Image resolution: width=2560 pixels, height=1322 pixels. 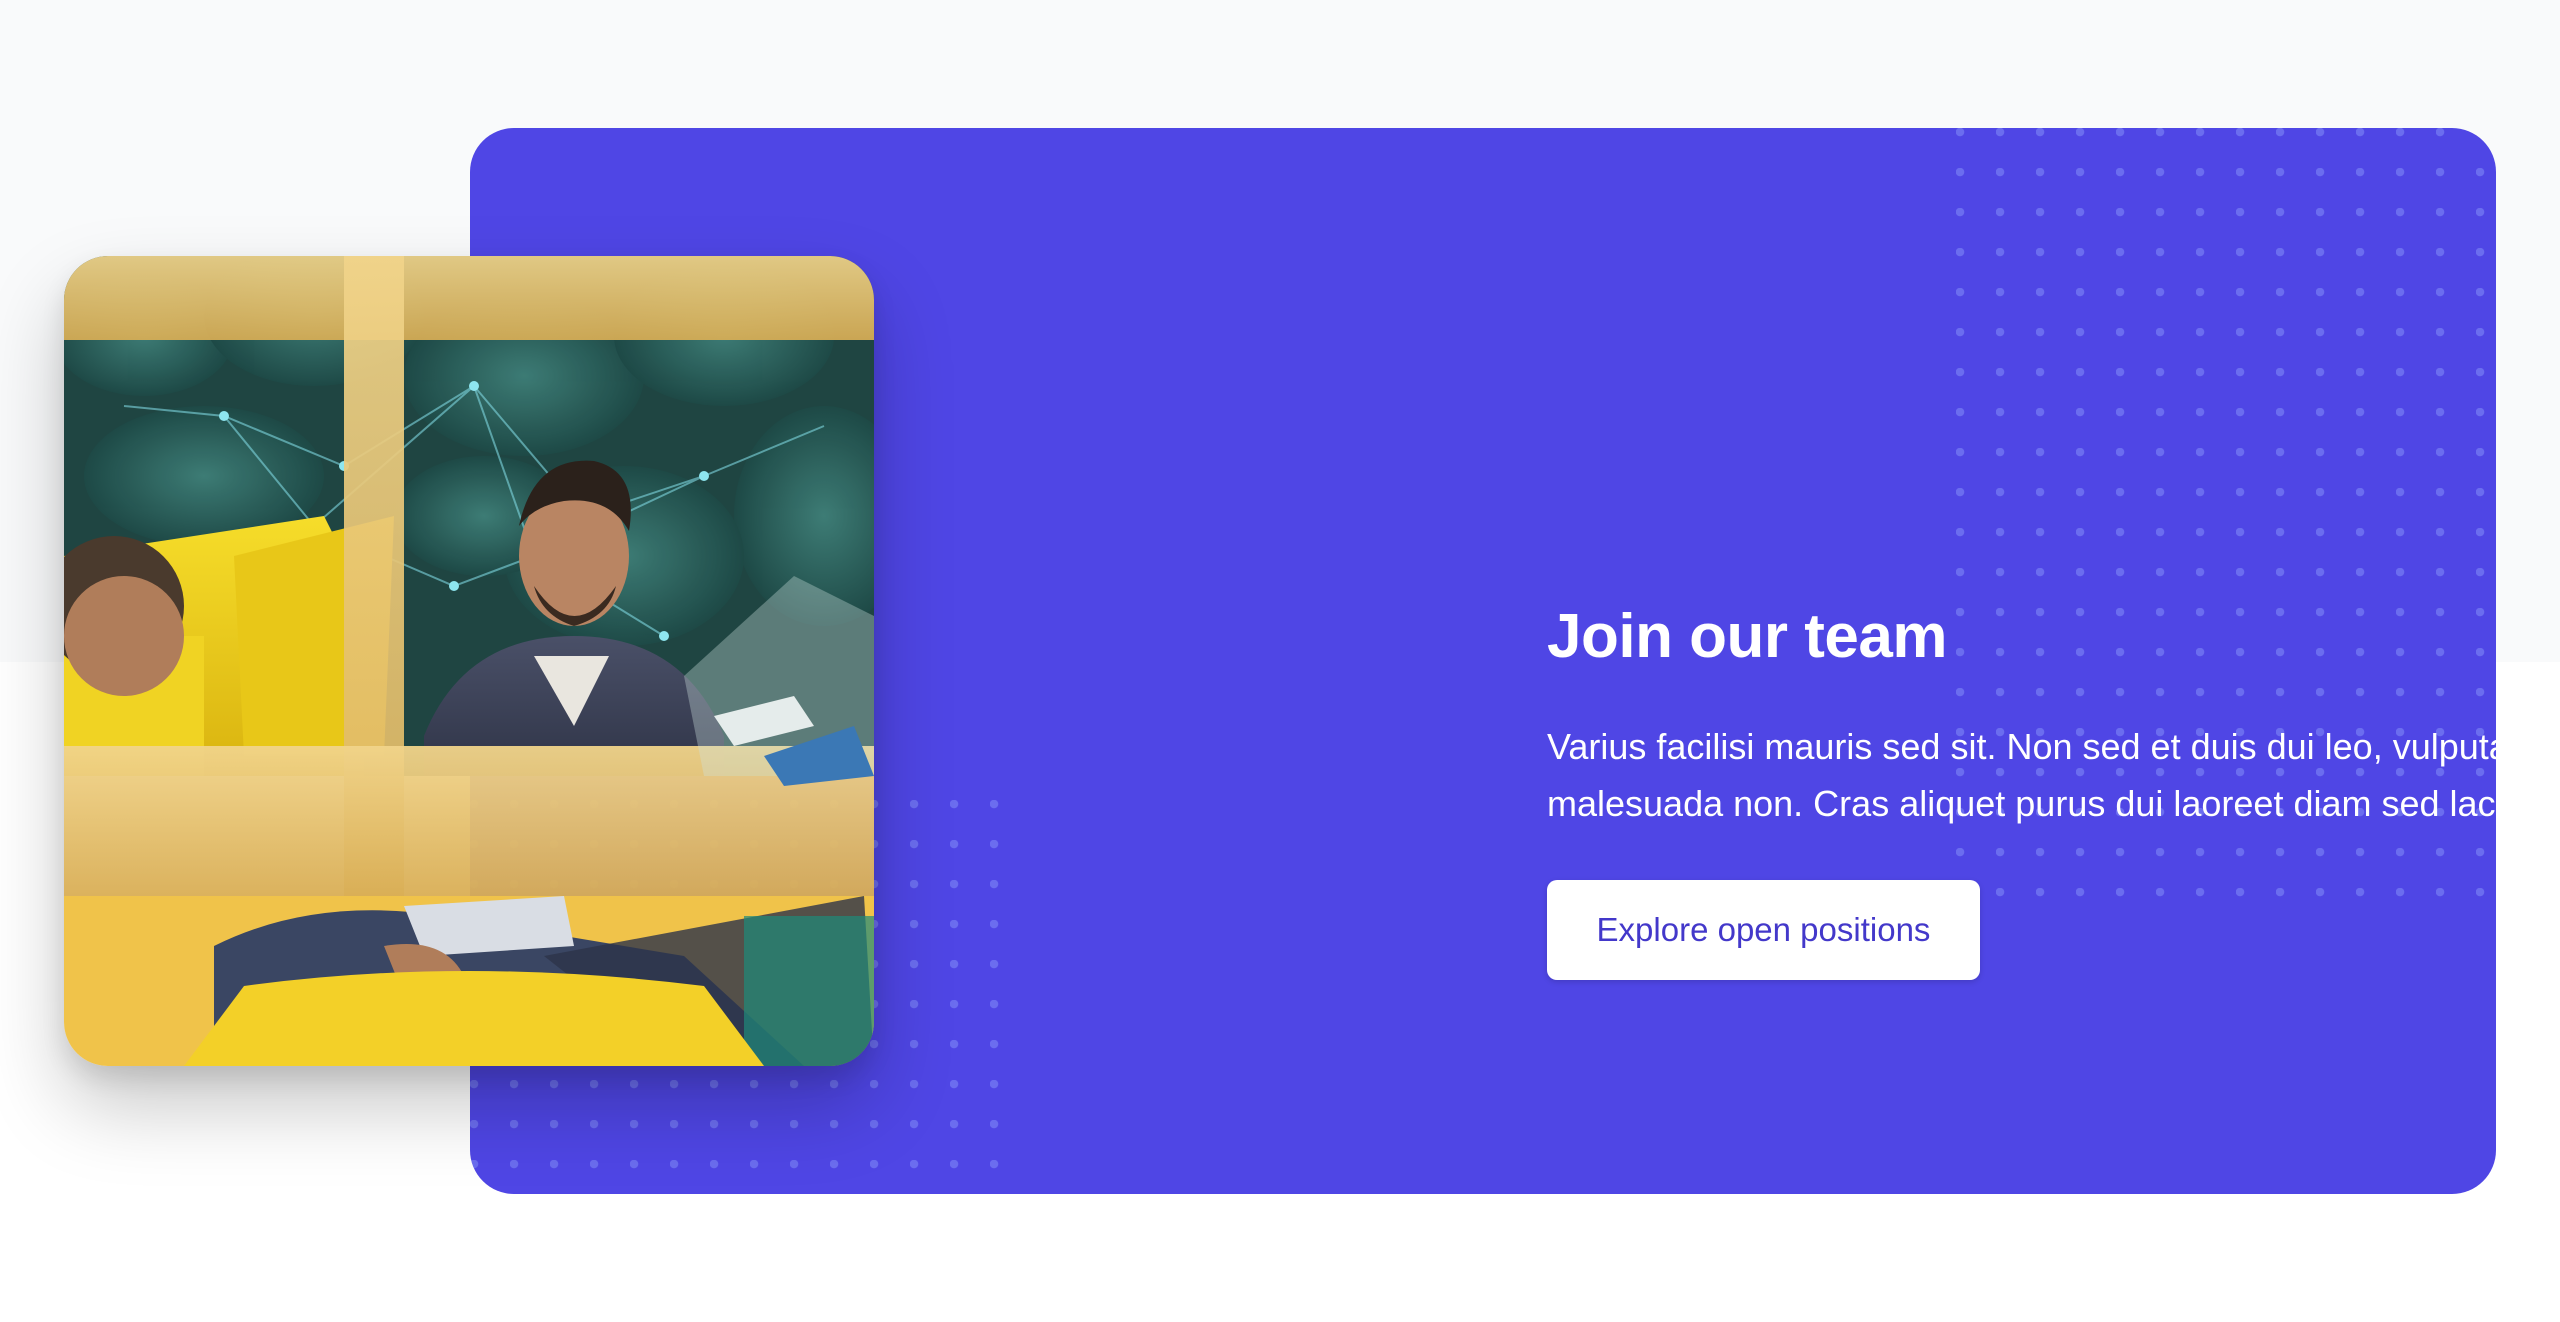 What do you see at coordinates (1763, 930) in the screenshot?
I see `explore-positions-button: Explore open positions` at bounding box center [1763, 930].